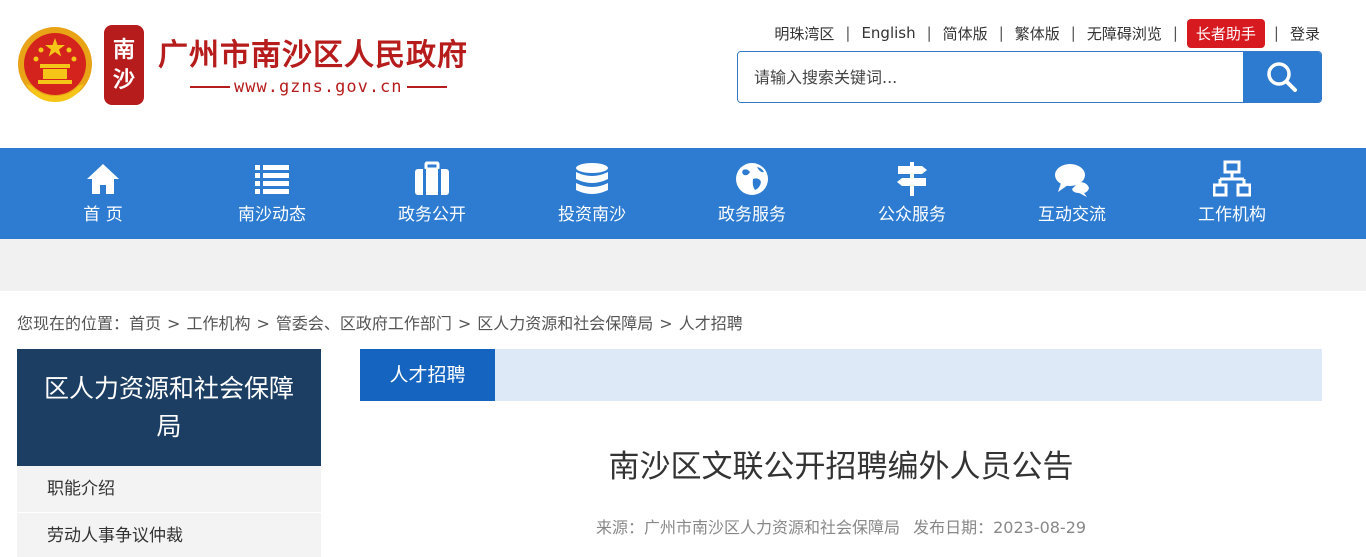 Image resolution: width=1366 pixels, height=557 pixels. What do you see at coordinates (965, 33) in the screenshot?
I see `simplified-chinese-link: 简体版` at bounding box center [965, 33].